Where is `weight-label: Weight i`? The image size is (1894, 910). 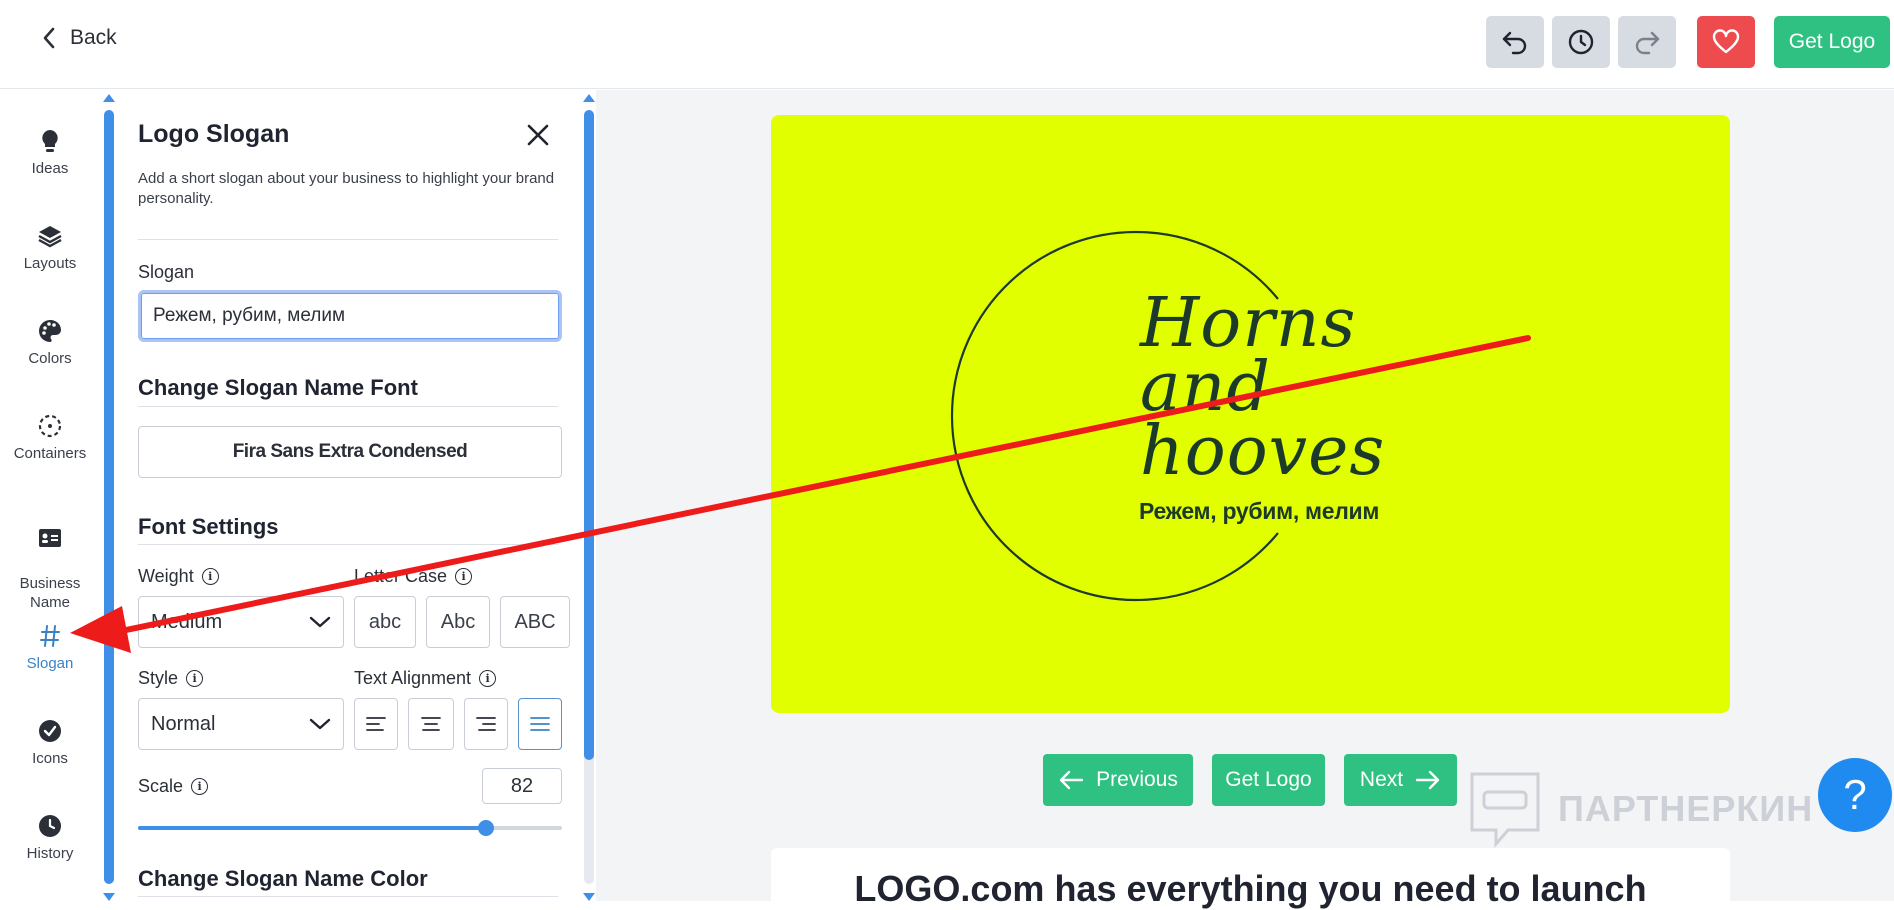
weight-label: Weight i is located at coordinates (178, 576).